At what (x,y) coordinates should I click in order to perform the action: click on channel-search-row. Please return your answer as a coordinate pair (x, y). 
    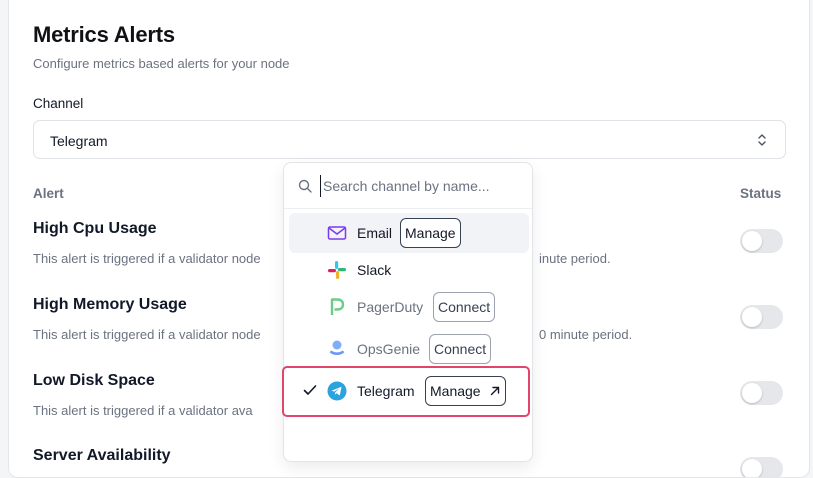
    Looking at the image, I should click on (408, 186).